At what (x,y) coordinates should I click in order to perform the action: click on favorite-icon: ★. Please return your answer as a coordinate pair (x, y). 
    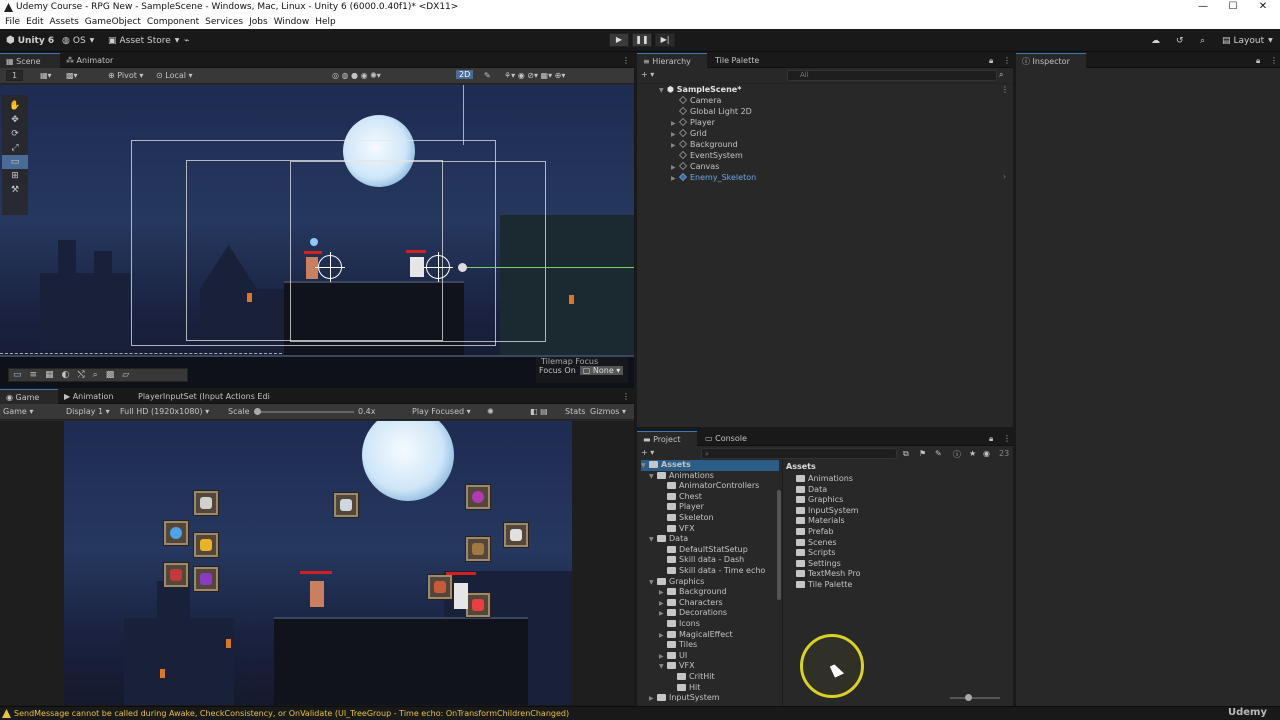
    Looking at the image, I should click on (972, 453).